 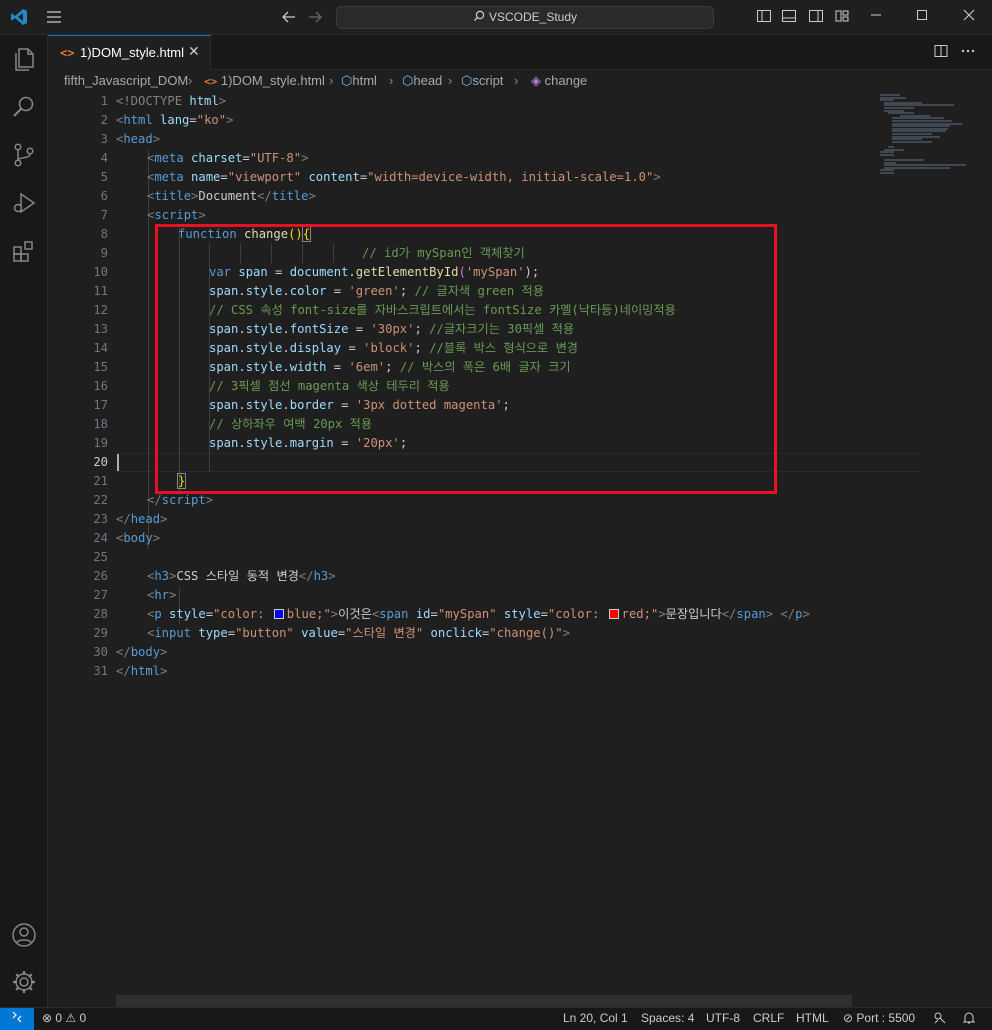 What do you see at coordinates (142, 519) in the screenshot?
I see `code-line: </head>` at bounding box center [142, 519].